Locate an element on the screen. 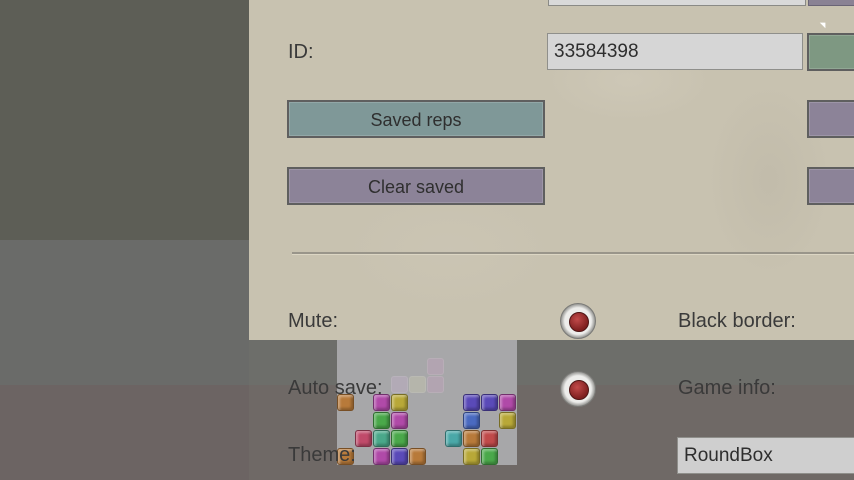 The width and height of the screenshot is (854, 480). auto-save-label: Auto save: is located at coordinates (335, 388).